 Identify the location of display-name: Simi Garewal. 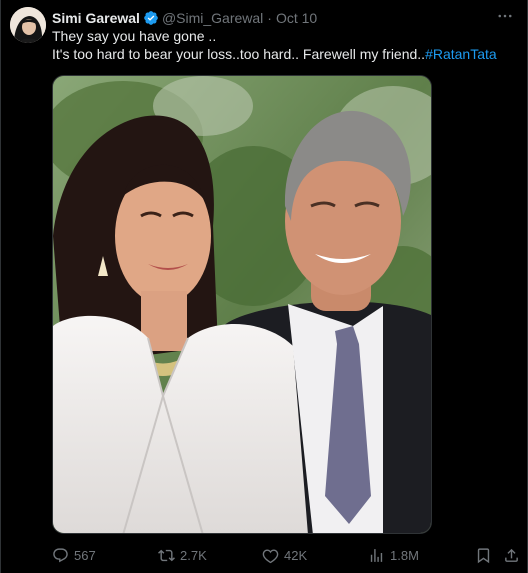
(96, 18).